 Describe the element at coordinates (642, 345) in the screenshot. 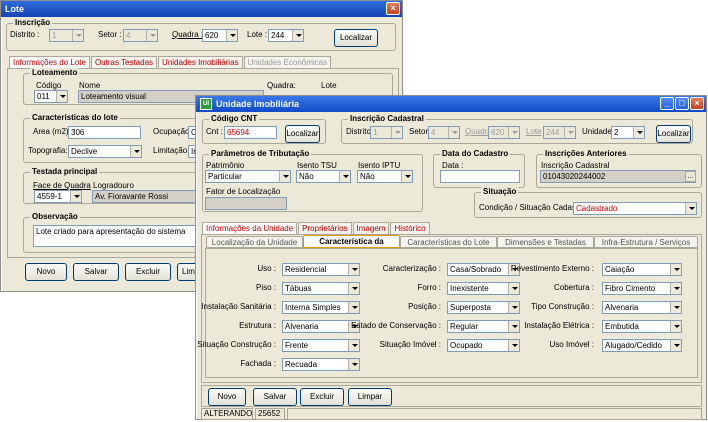

I see `uso-imovel-select: Alugado/Cedido` at that location.